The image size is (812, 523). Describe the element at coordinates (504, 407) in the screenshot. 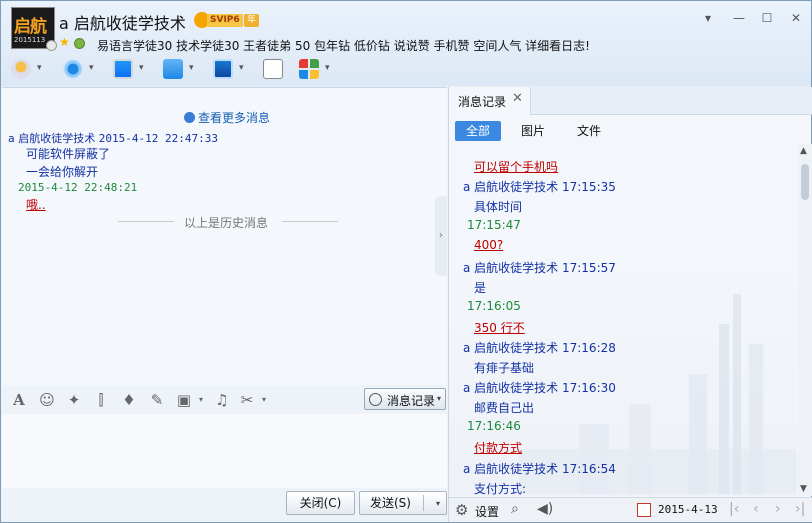

I see `record-text: 邮费自己出` at that location.